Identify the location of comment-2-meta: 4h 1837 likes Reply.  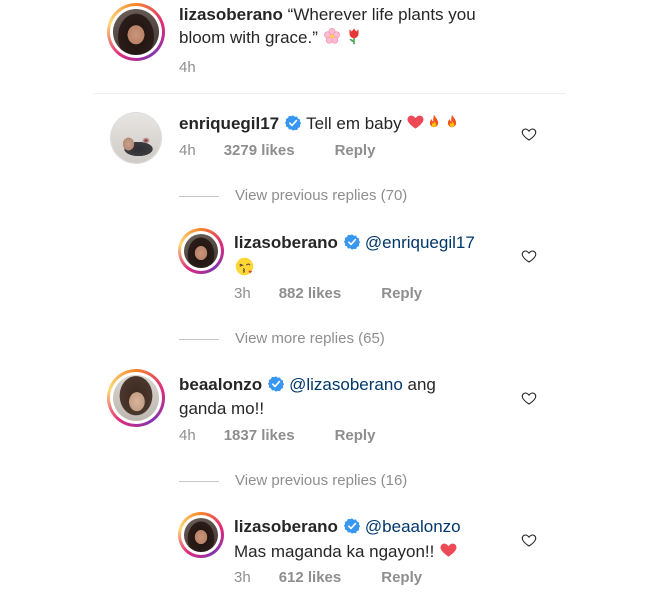
(277, 436).